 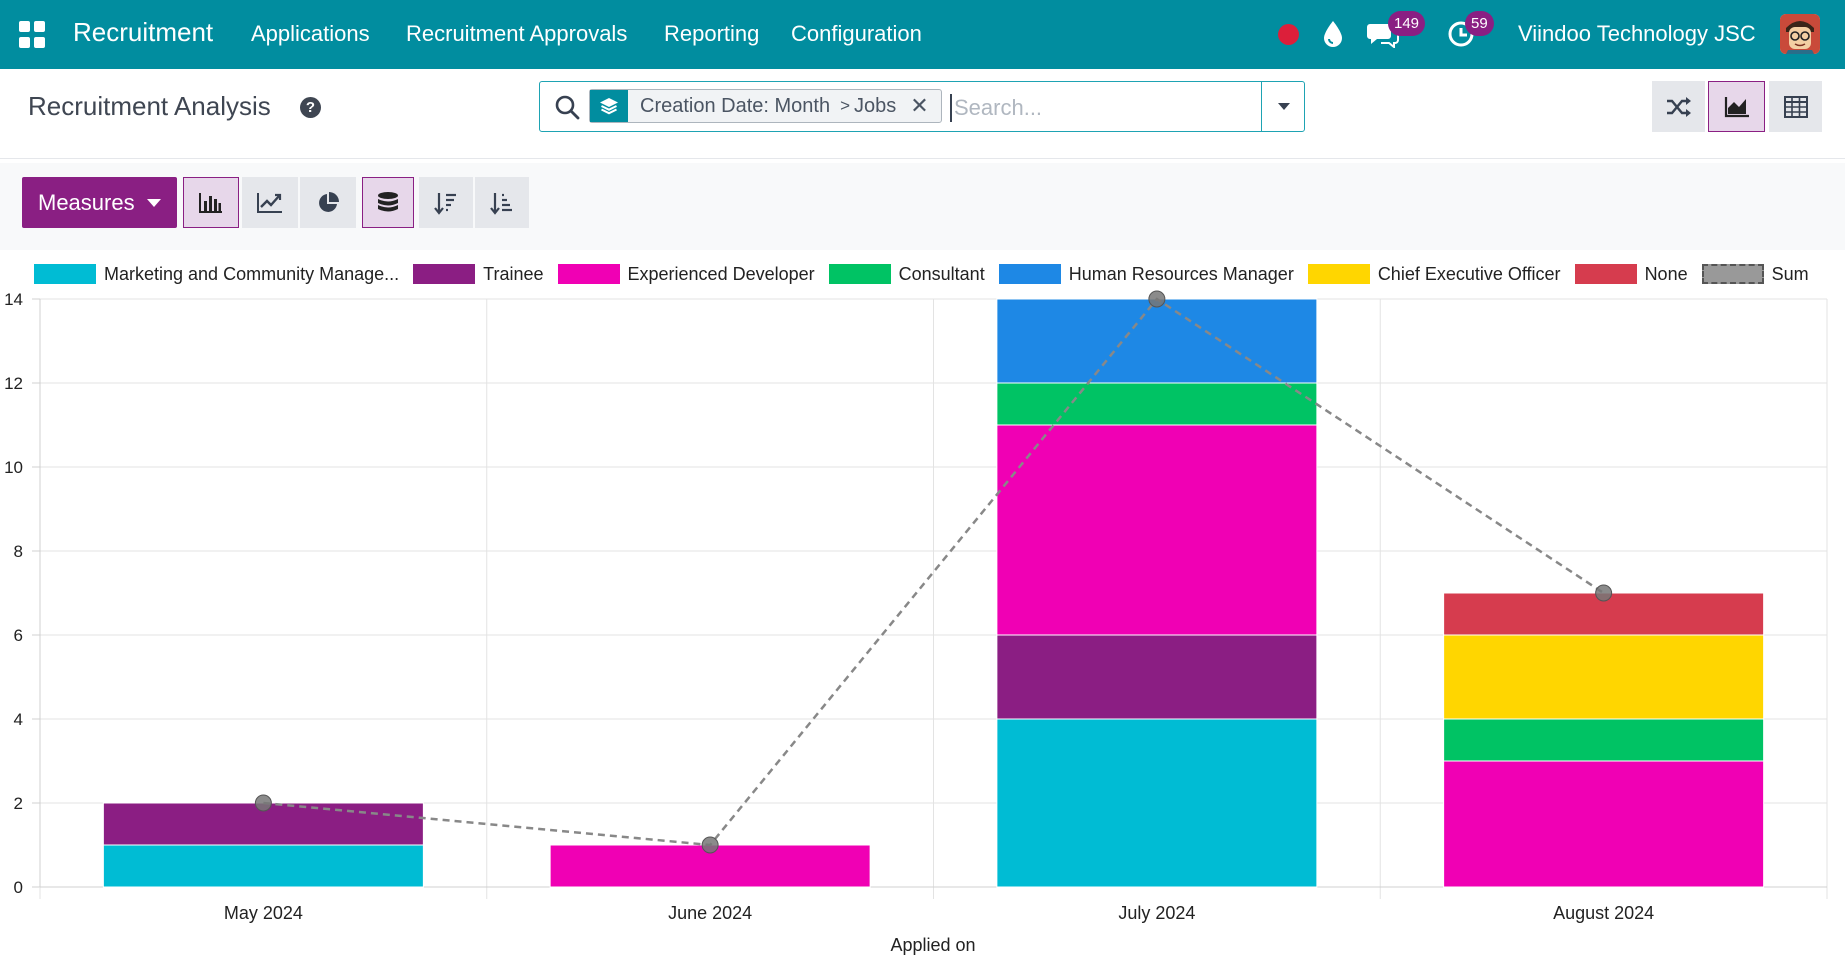 What do you see at coordinates (1100, 108) in the screenshot?
I see `search-input` at bounding box center [1100, 108].